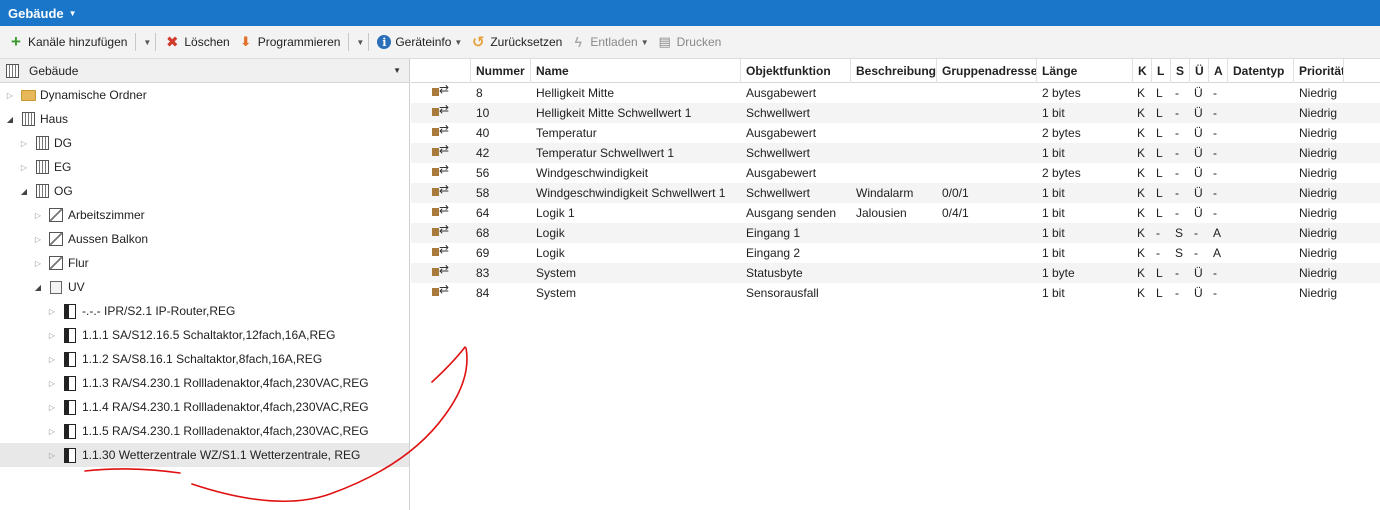 Image resolution: width=1380 pixels, height=510 pixels. What do you see at coordinates (419, 42) in the screenshot?
I see `device-info-button: i Geräteinfo ▼` at bounding box center [419, 42].